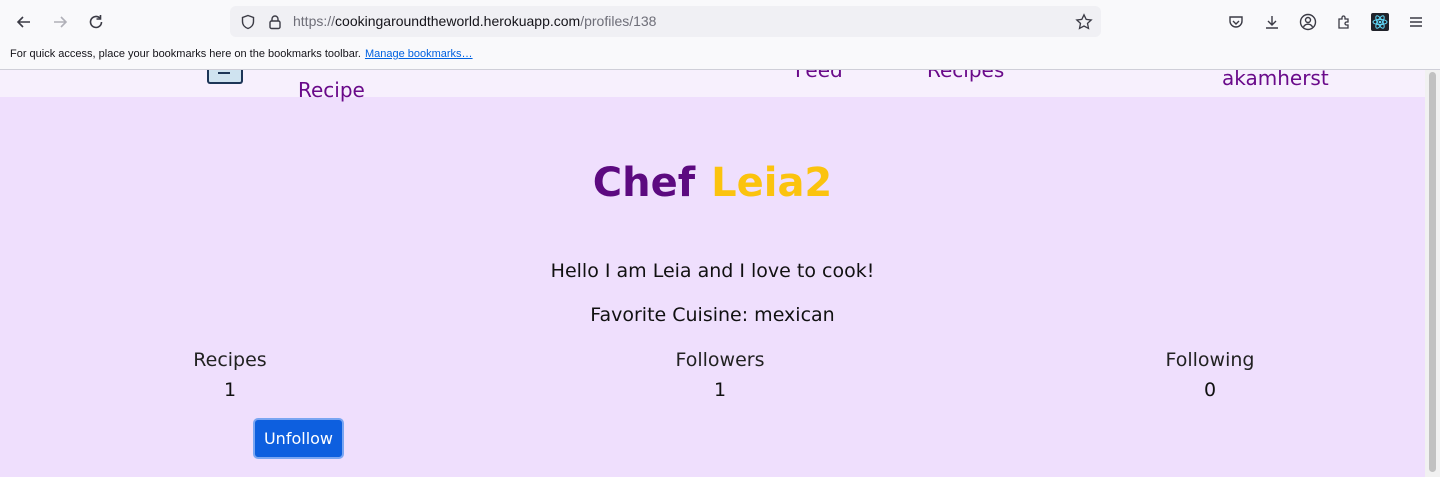 This screenshot has width=1440, height=477. I want to click on stat-recipes-label: Recipes, so click(230, 360).